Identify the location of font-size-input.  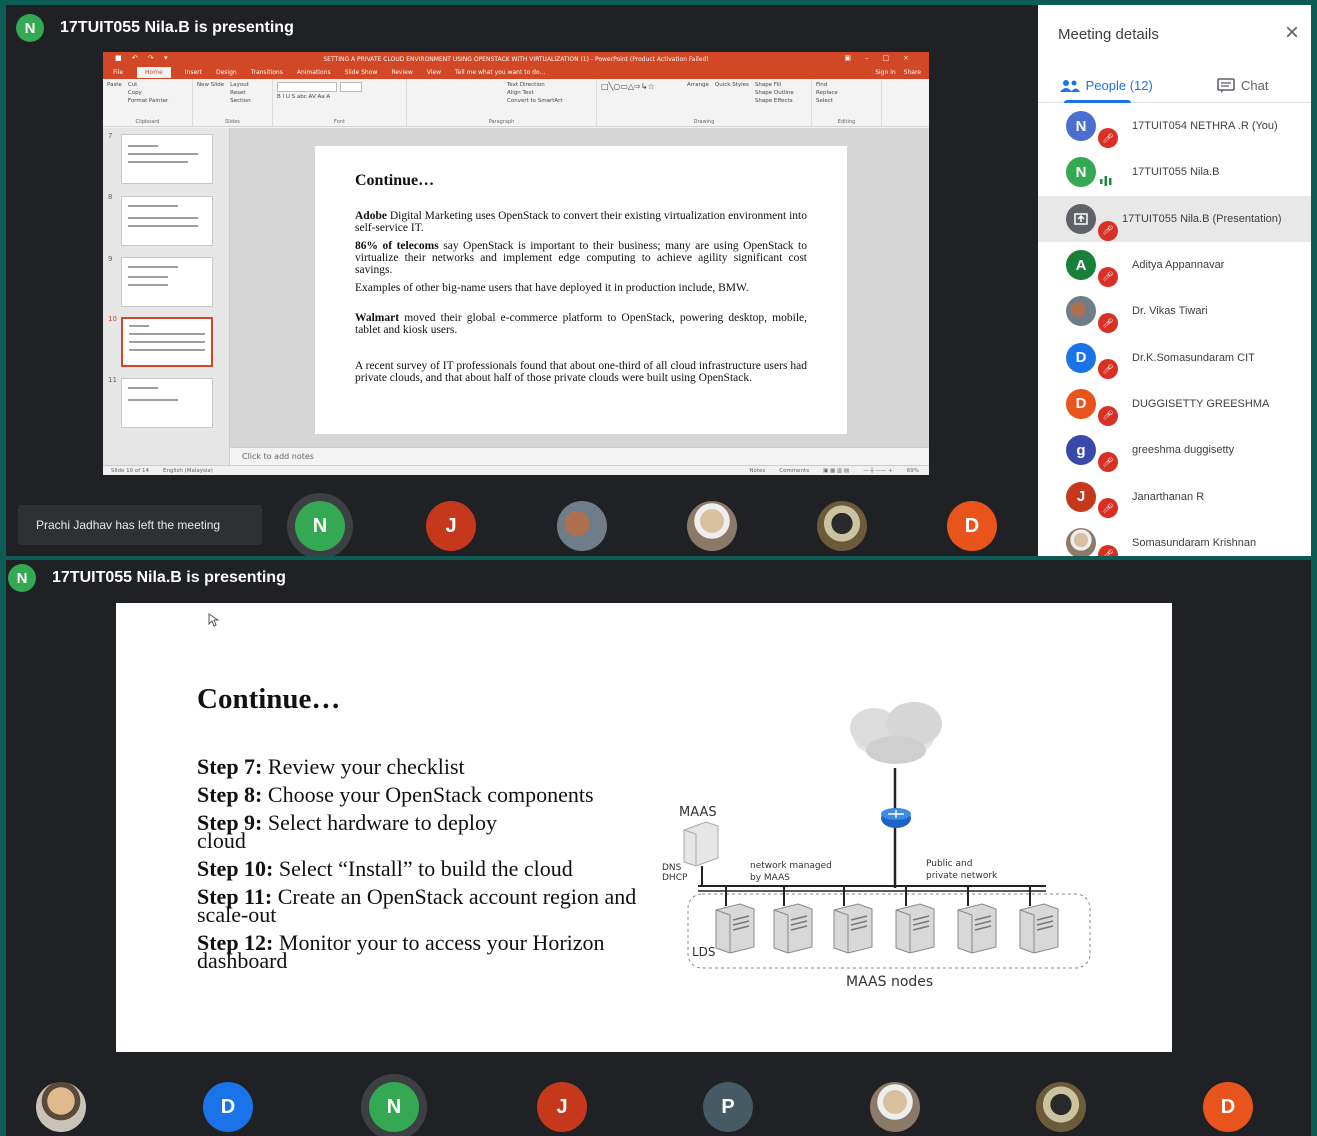
(351, 87).